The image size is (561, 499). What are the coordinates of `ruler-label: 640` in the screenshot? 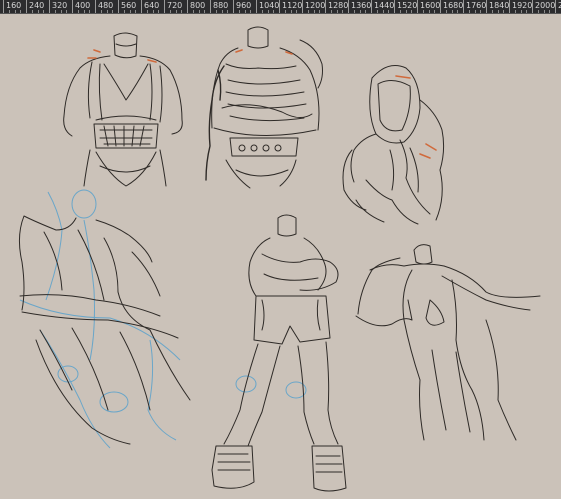 It's located at (150, 6).